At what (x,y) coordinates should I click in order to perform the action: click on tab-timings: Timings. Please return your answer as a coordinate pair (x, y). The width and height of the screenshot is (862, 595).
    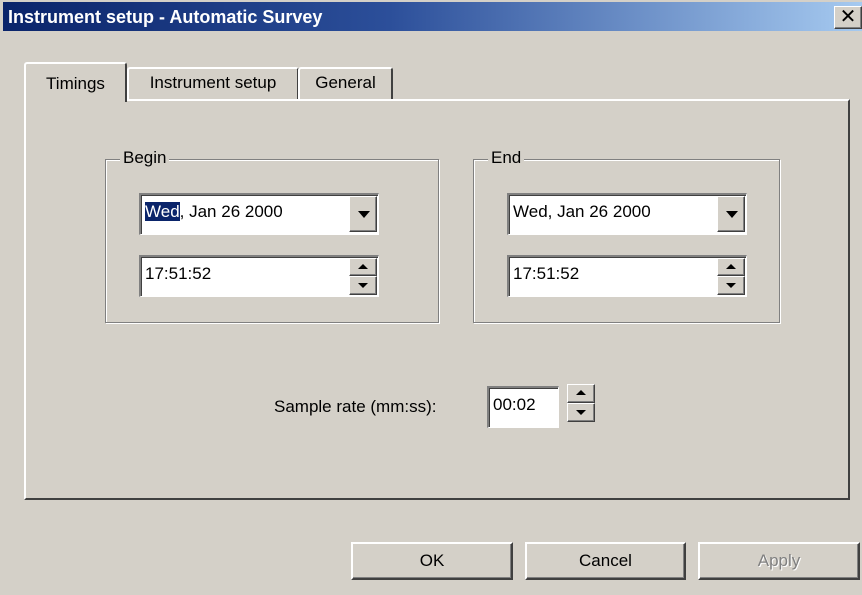
    Looking at the image, I should click on (75, 82).